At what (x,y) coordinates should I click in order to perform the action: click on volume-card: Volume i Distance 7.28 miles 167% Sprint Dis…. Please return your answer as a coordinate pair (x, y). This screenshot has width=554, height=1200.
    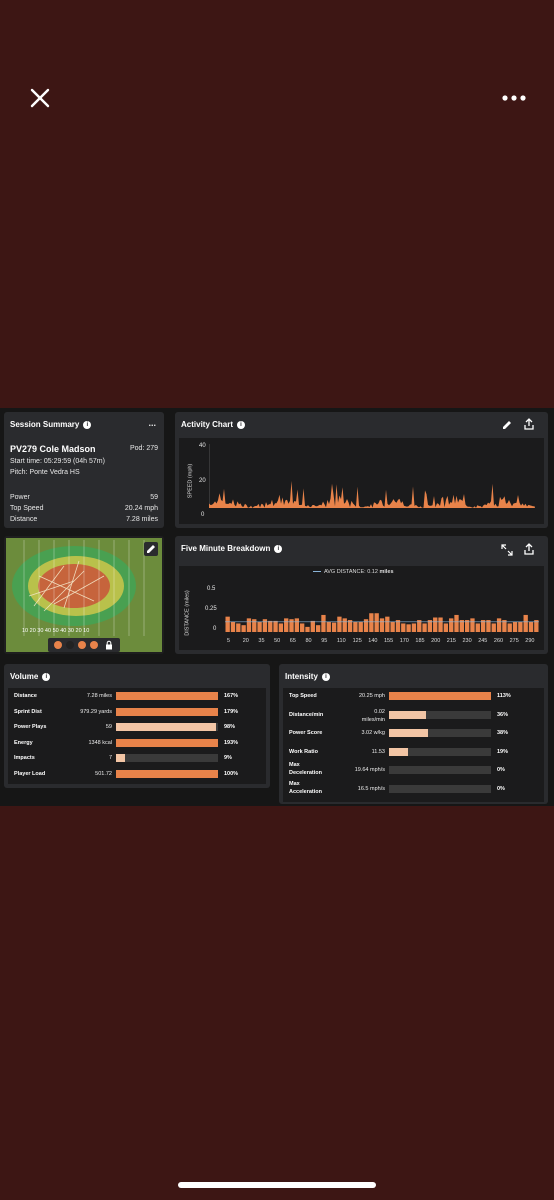
    Looking at the image, I should click on (137, 726).